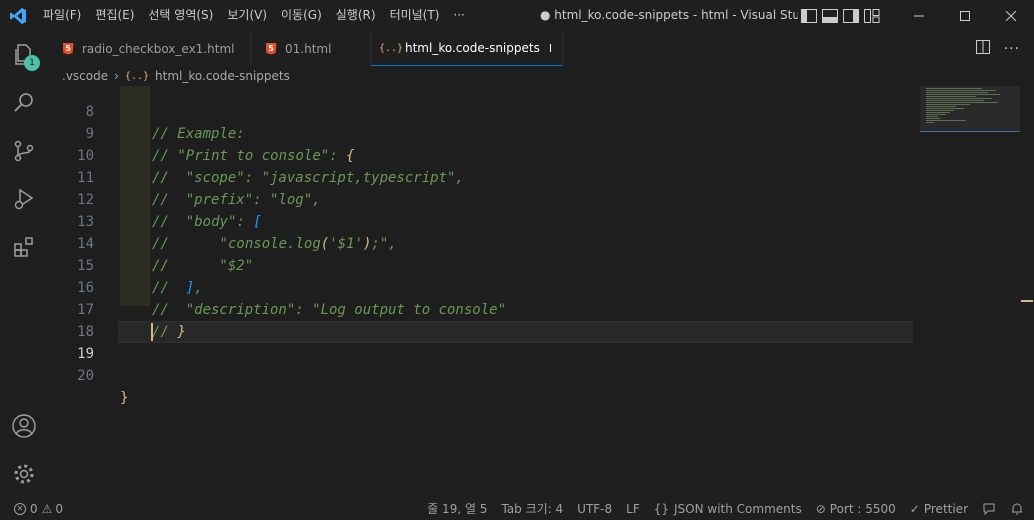 Image resolution: width=1034 pixels, height=520 pixels. I want to click on warning-count: 0, so click(59, 508).